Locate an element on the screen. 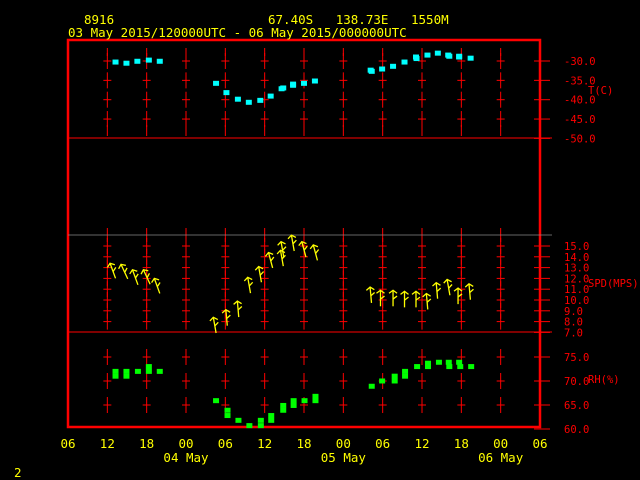 This screenshot has height=480, width=640. spd-axis-label: SPD(MPS) is located at coordinates (613, 284).